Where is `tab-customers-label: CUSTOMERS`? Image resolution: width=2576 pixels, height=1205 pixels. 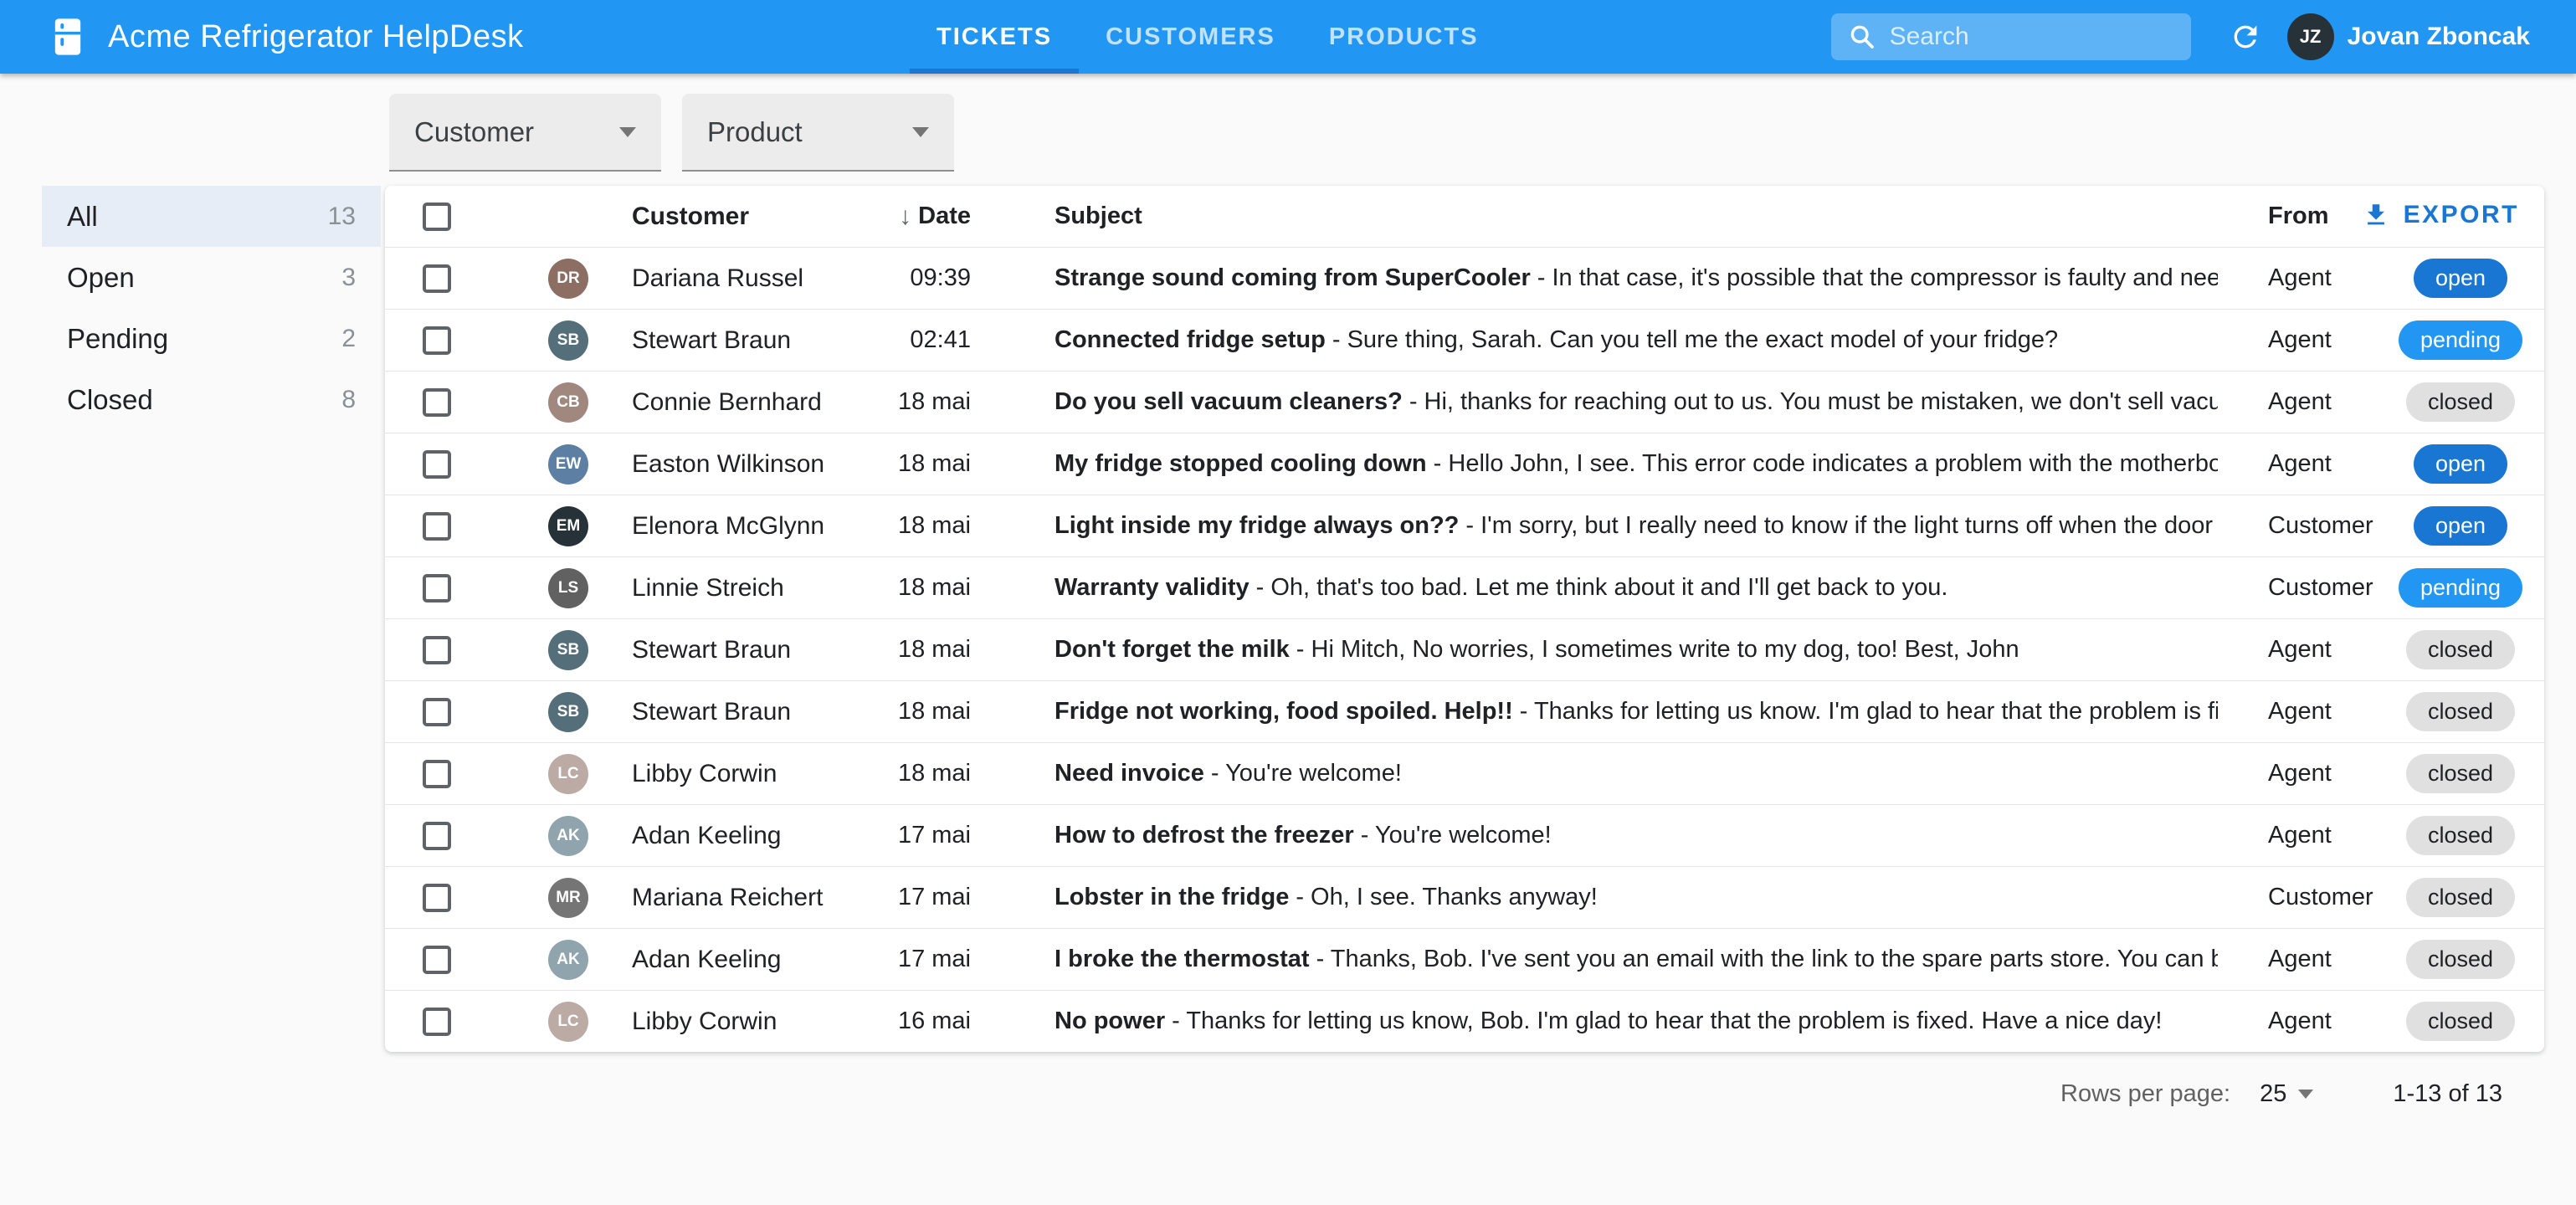 tab-customers-label: CUSTOMERS is located at coordinates (1190, 36).